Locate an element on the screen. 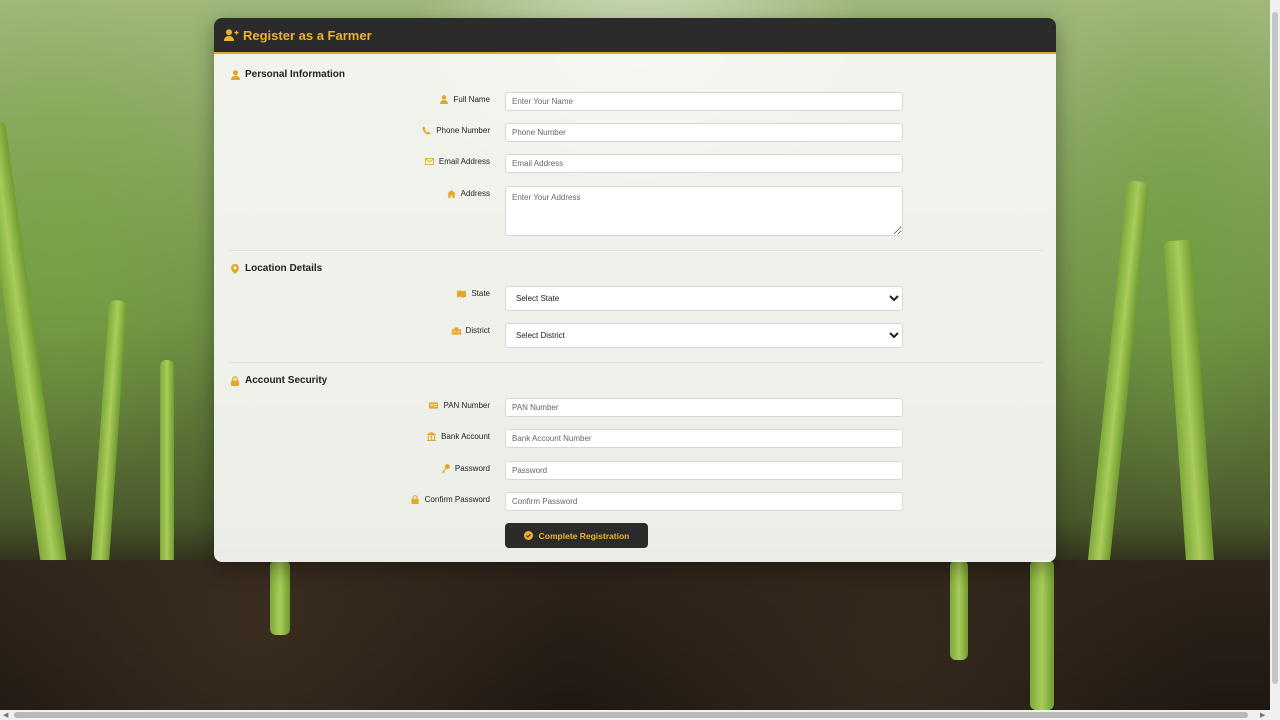  pan-row: PAN Number is located at coordinates (635, 408).